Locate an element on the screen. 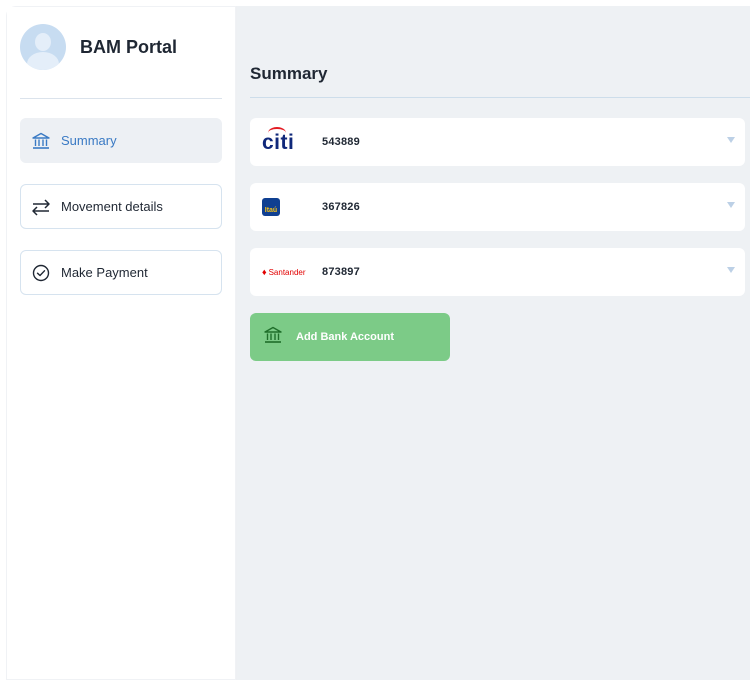 This screenshot has width=750, height=680. sidebar-nav: Summary Movement details Make Payment is located at coordinates (121, 217).